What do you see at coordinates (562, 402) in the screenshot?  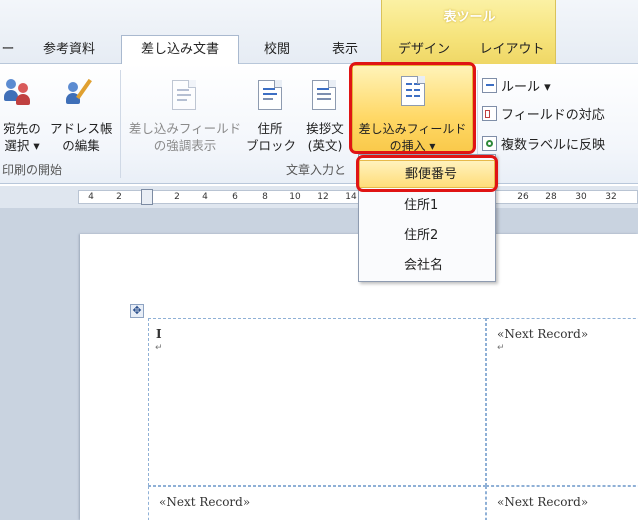 I see `label-cell: «Next Record» ↵` at bounding box center [562, 402].